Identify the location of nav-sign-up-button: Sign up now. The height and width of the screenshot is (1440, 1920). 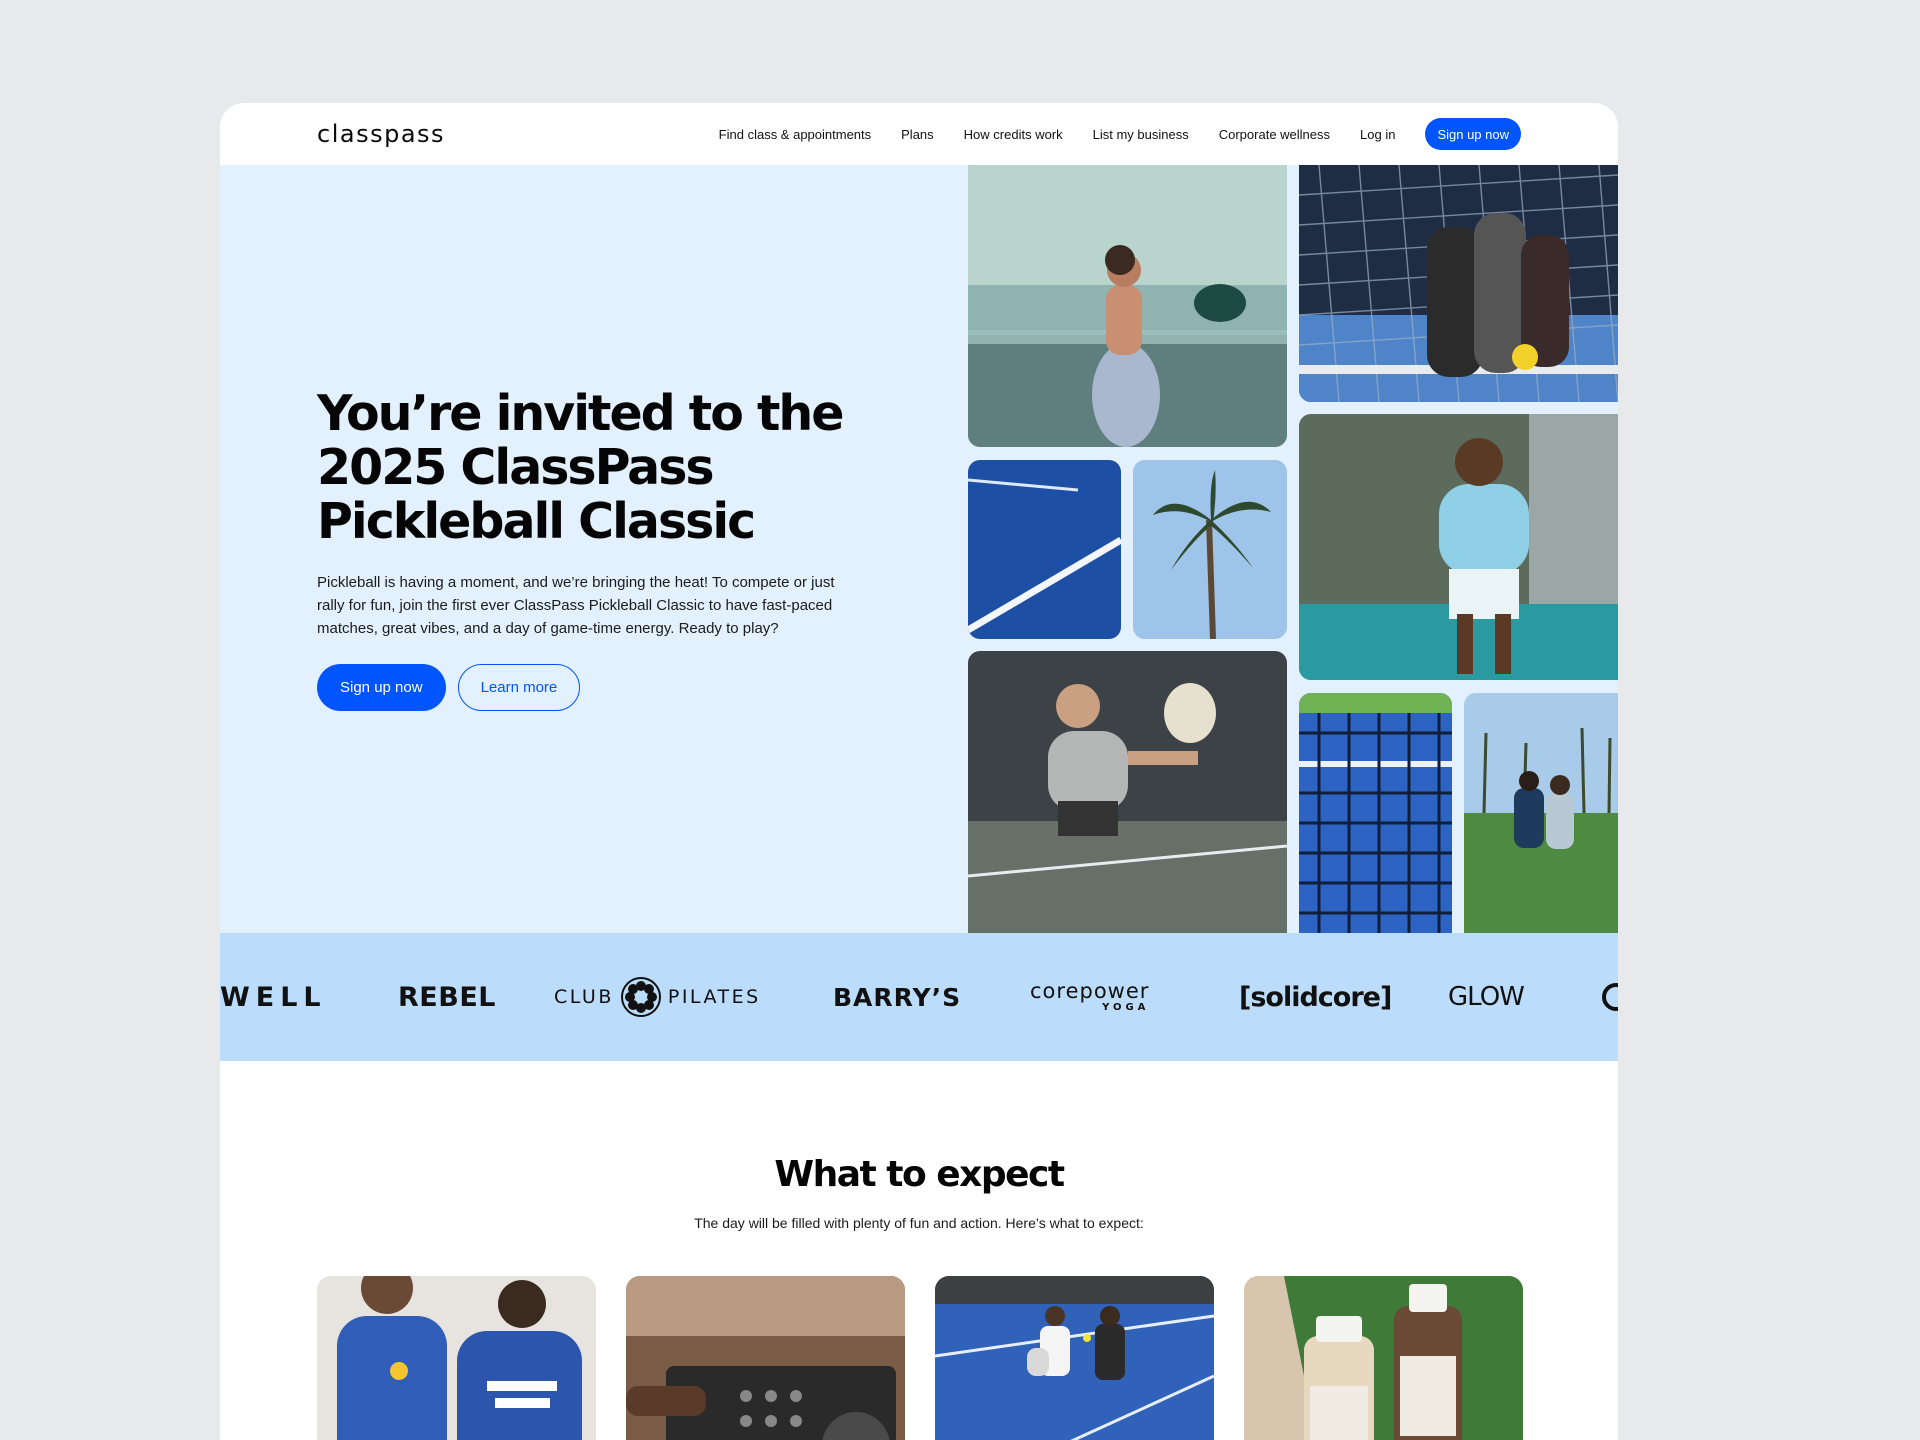
(1473, 134).